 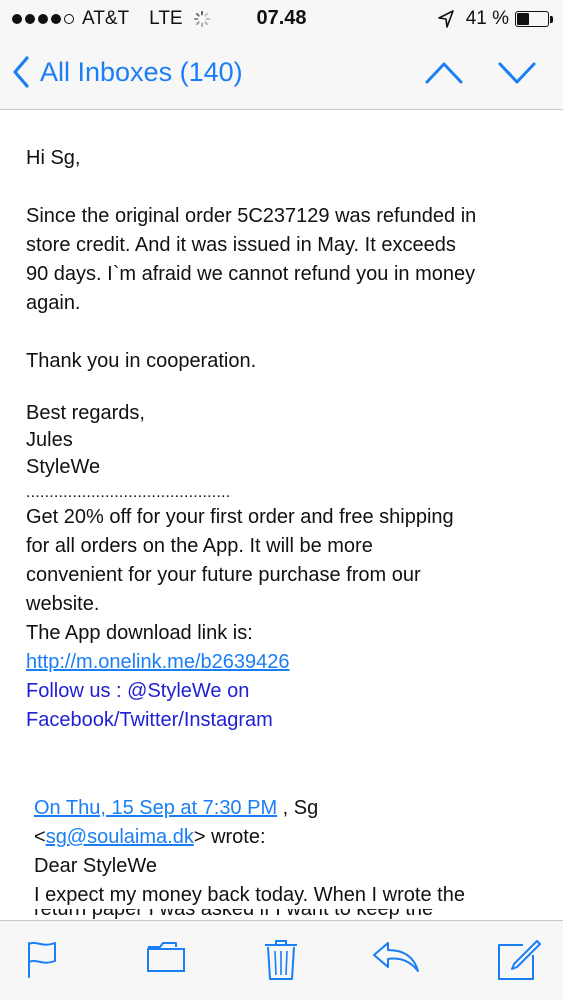 What do you see at coordinates (155, 808) in the screenshot?
I see `quoted-date-link: On Thu, 15 Sep at 7:30 PM` at bounding box center [155, 808].